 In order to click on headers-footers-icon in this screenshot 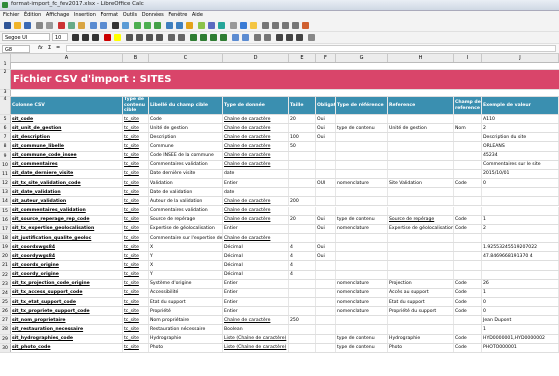, I will do `click(265, 25)`.